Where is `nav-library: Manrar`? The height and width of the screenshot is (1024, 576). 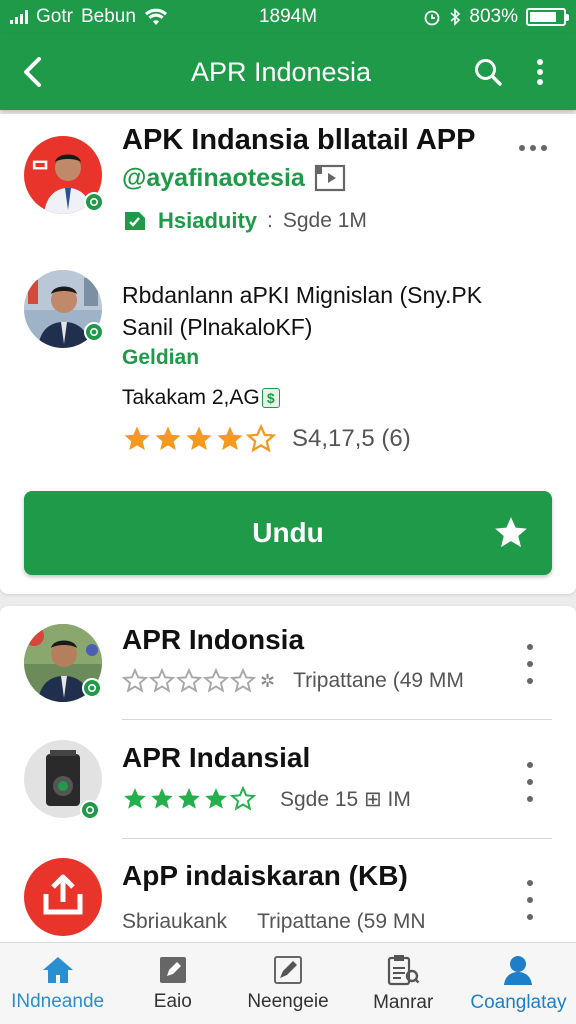
nav-library: Manrar is located at coordinates (403, 983).